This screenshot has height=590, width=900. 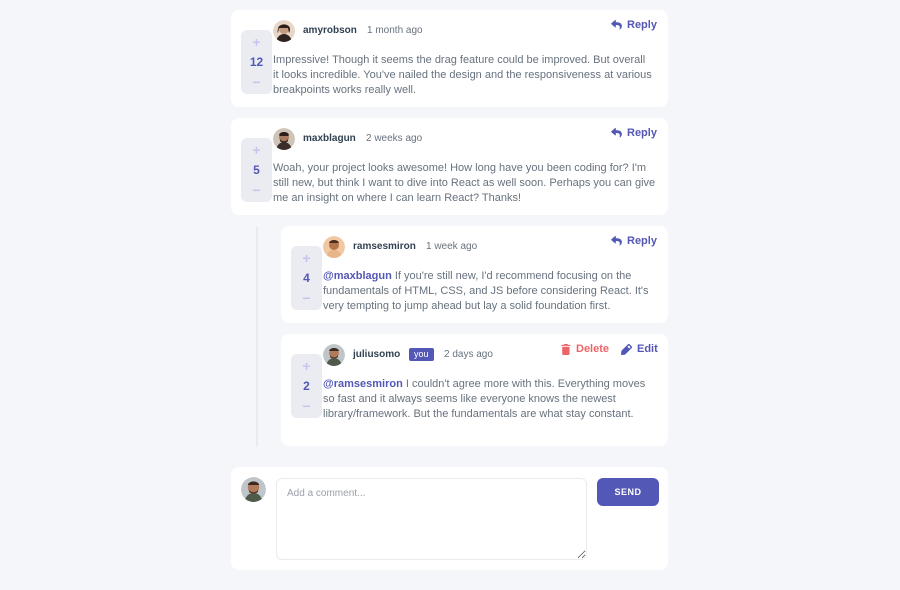 What do you see at coordinates (626, 349) in the screenshot?
I see `pencil-icon` at bounding box center [626, 349].